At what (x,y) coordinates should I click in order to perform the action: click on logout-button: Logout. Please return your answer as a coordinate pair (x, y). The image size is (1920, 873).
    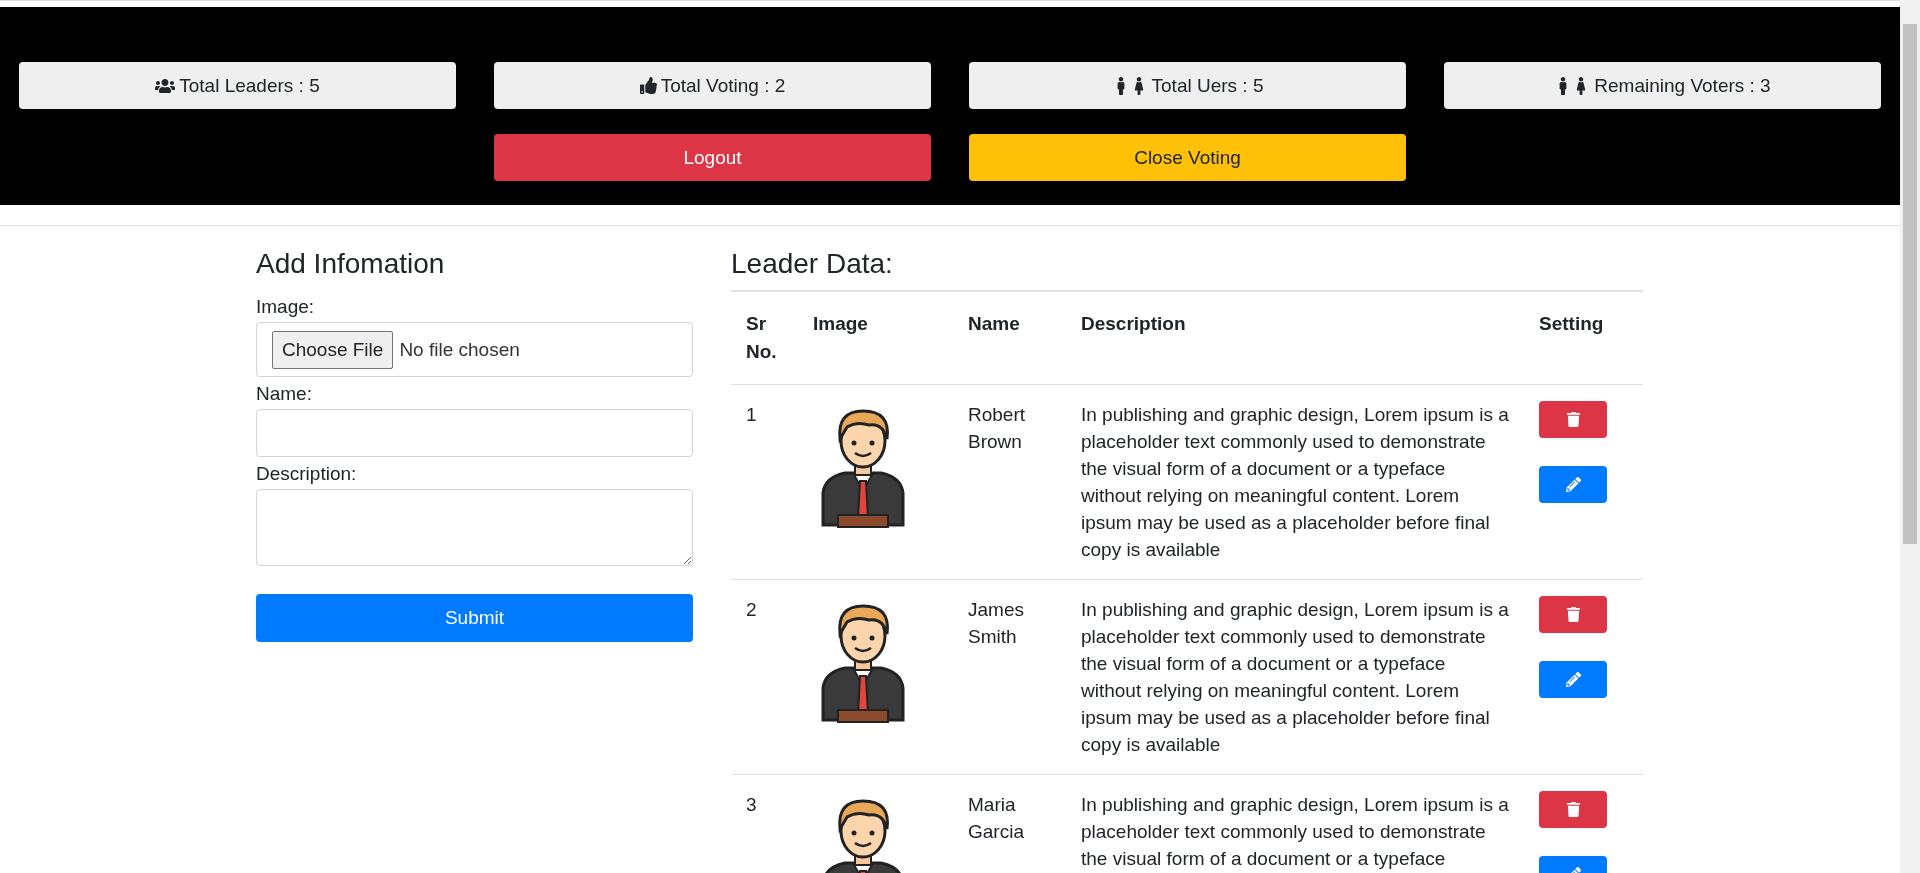
    Looking at the image, I should click on (712, 157).